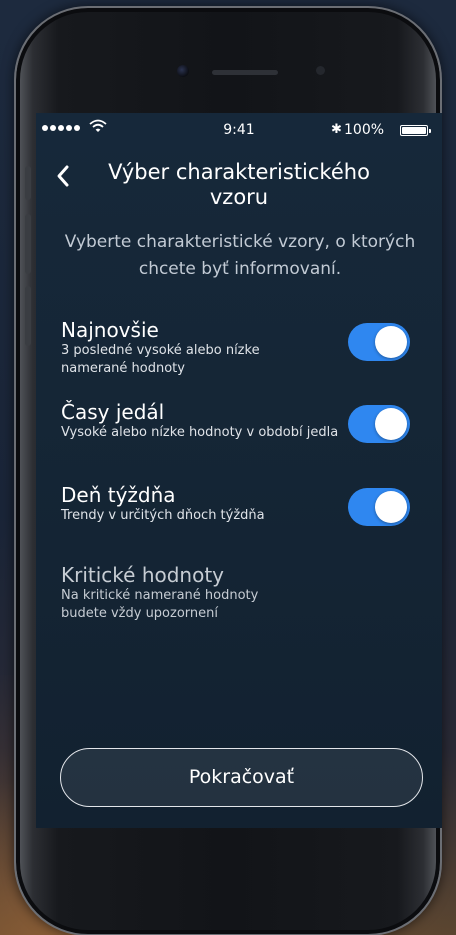 This screenshot has width=456, height=935. What do you see at coordinates (28, 316) in the screenshot?
I see `phone-volume-down-button` at bounding box center [28, 316].